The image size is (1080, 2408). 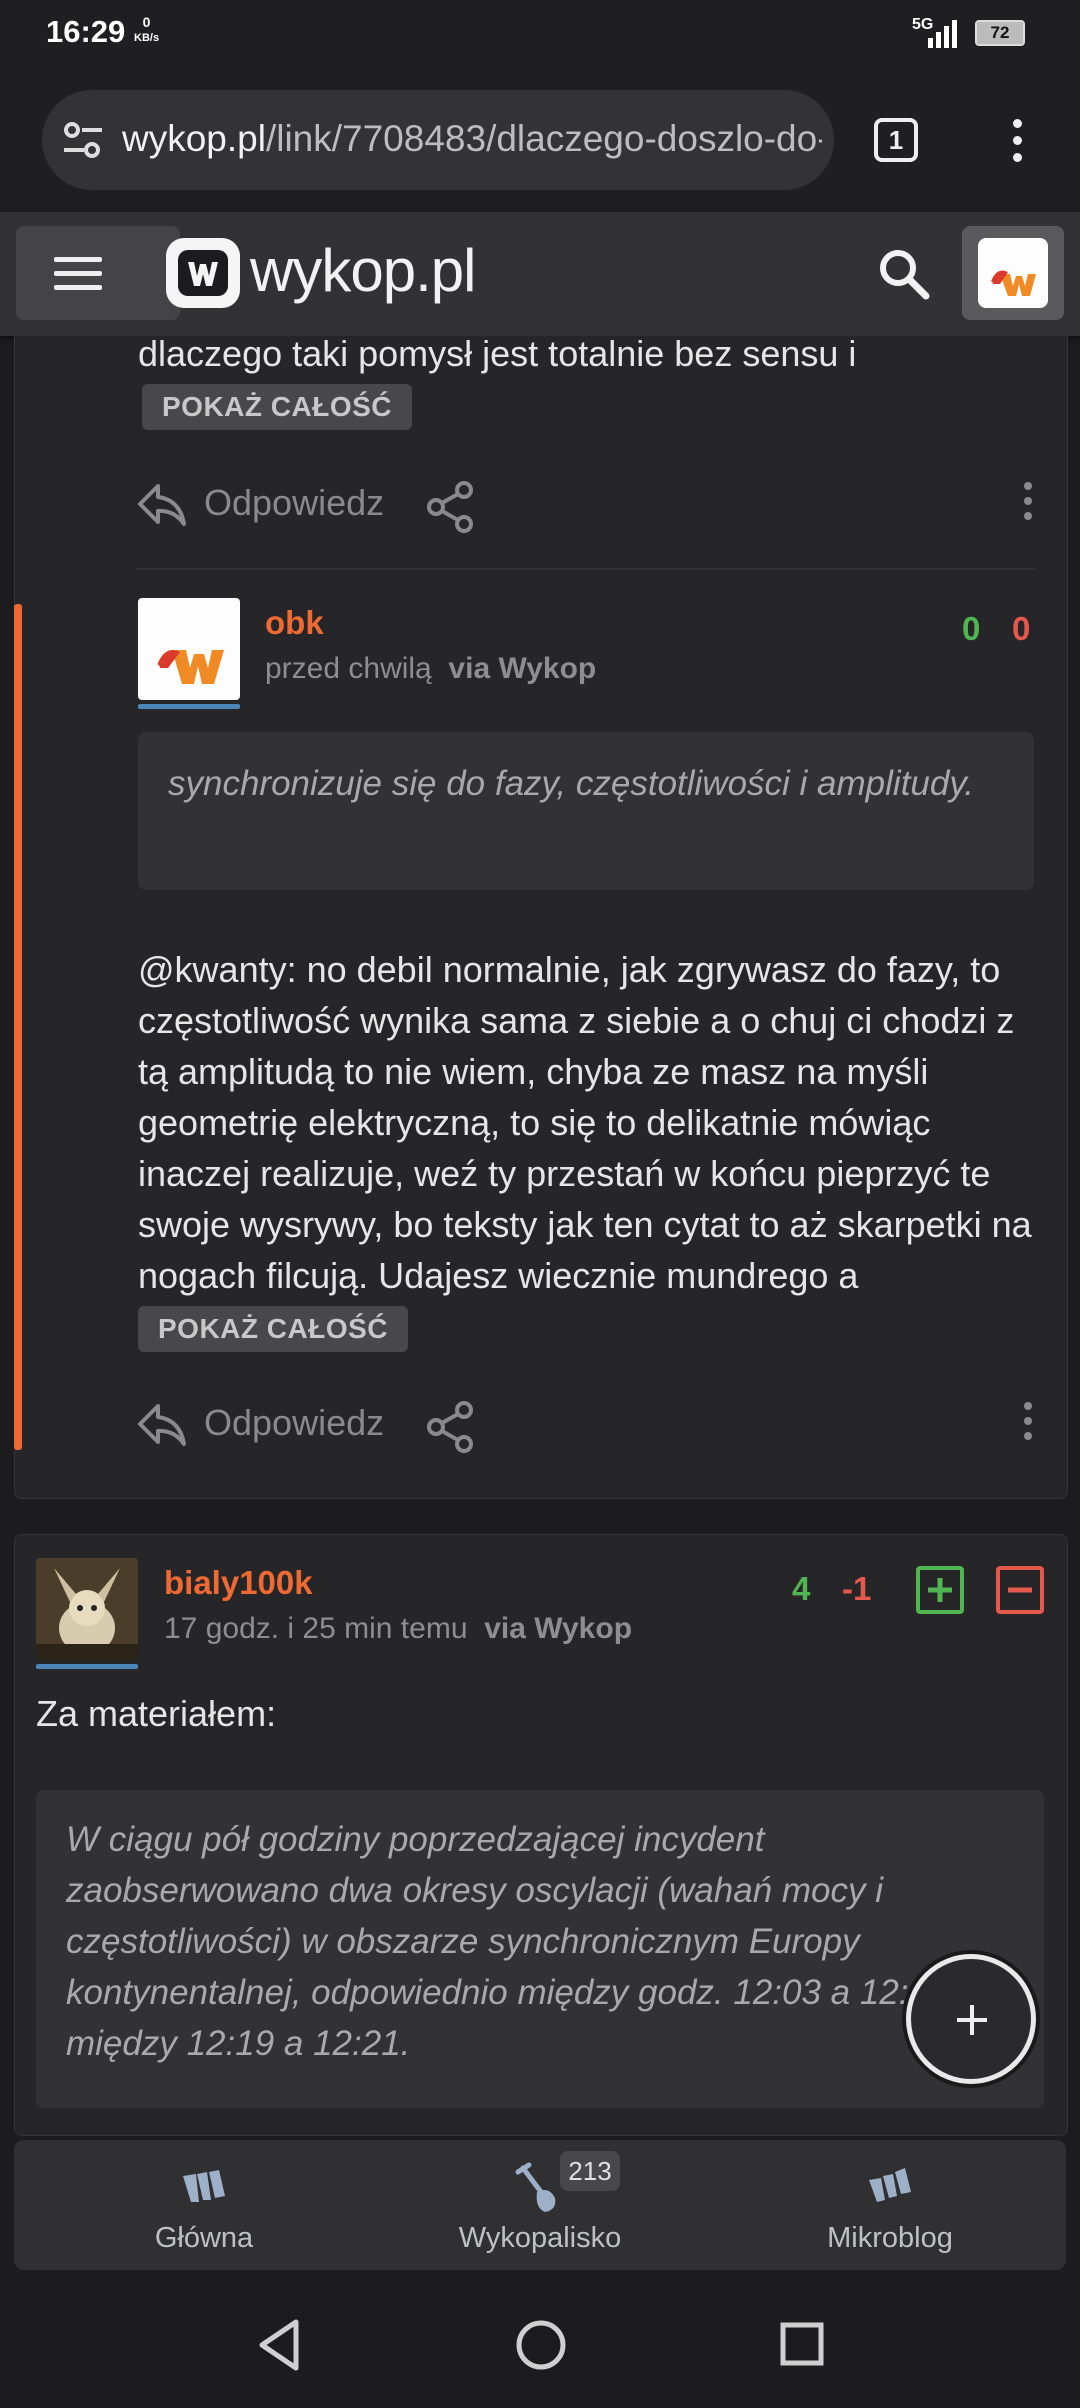 I want to click on vote-up-count: 0, so click(x=971, y=628).